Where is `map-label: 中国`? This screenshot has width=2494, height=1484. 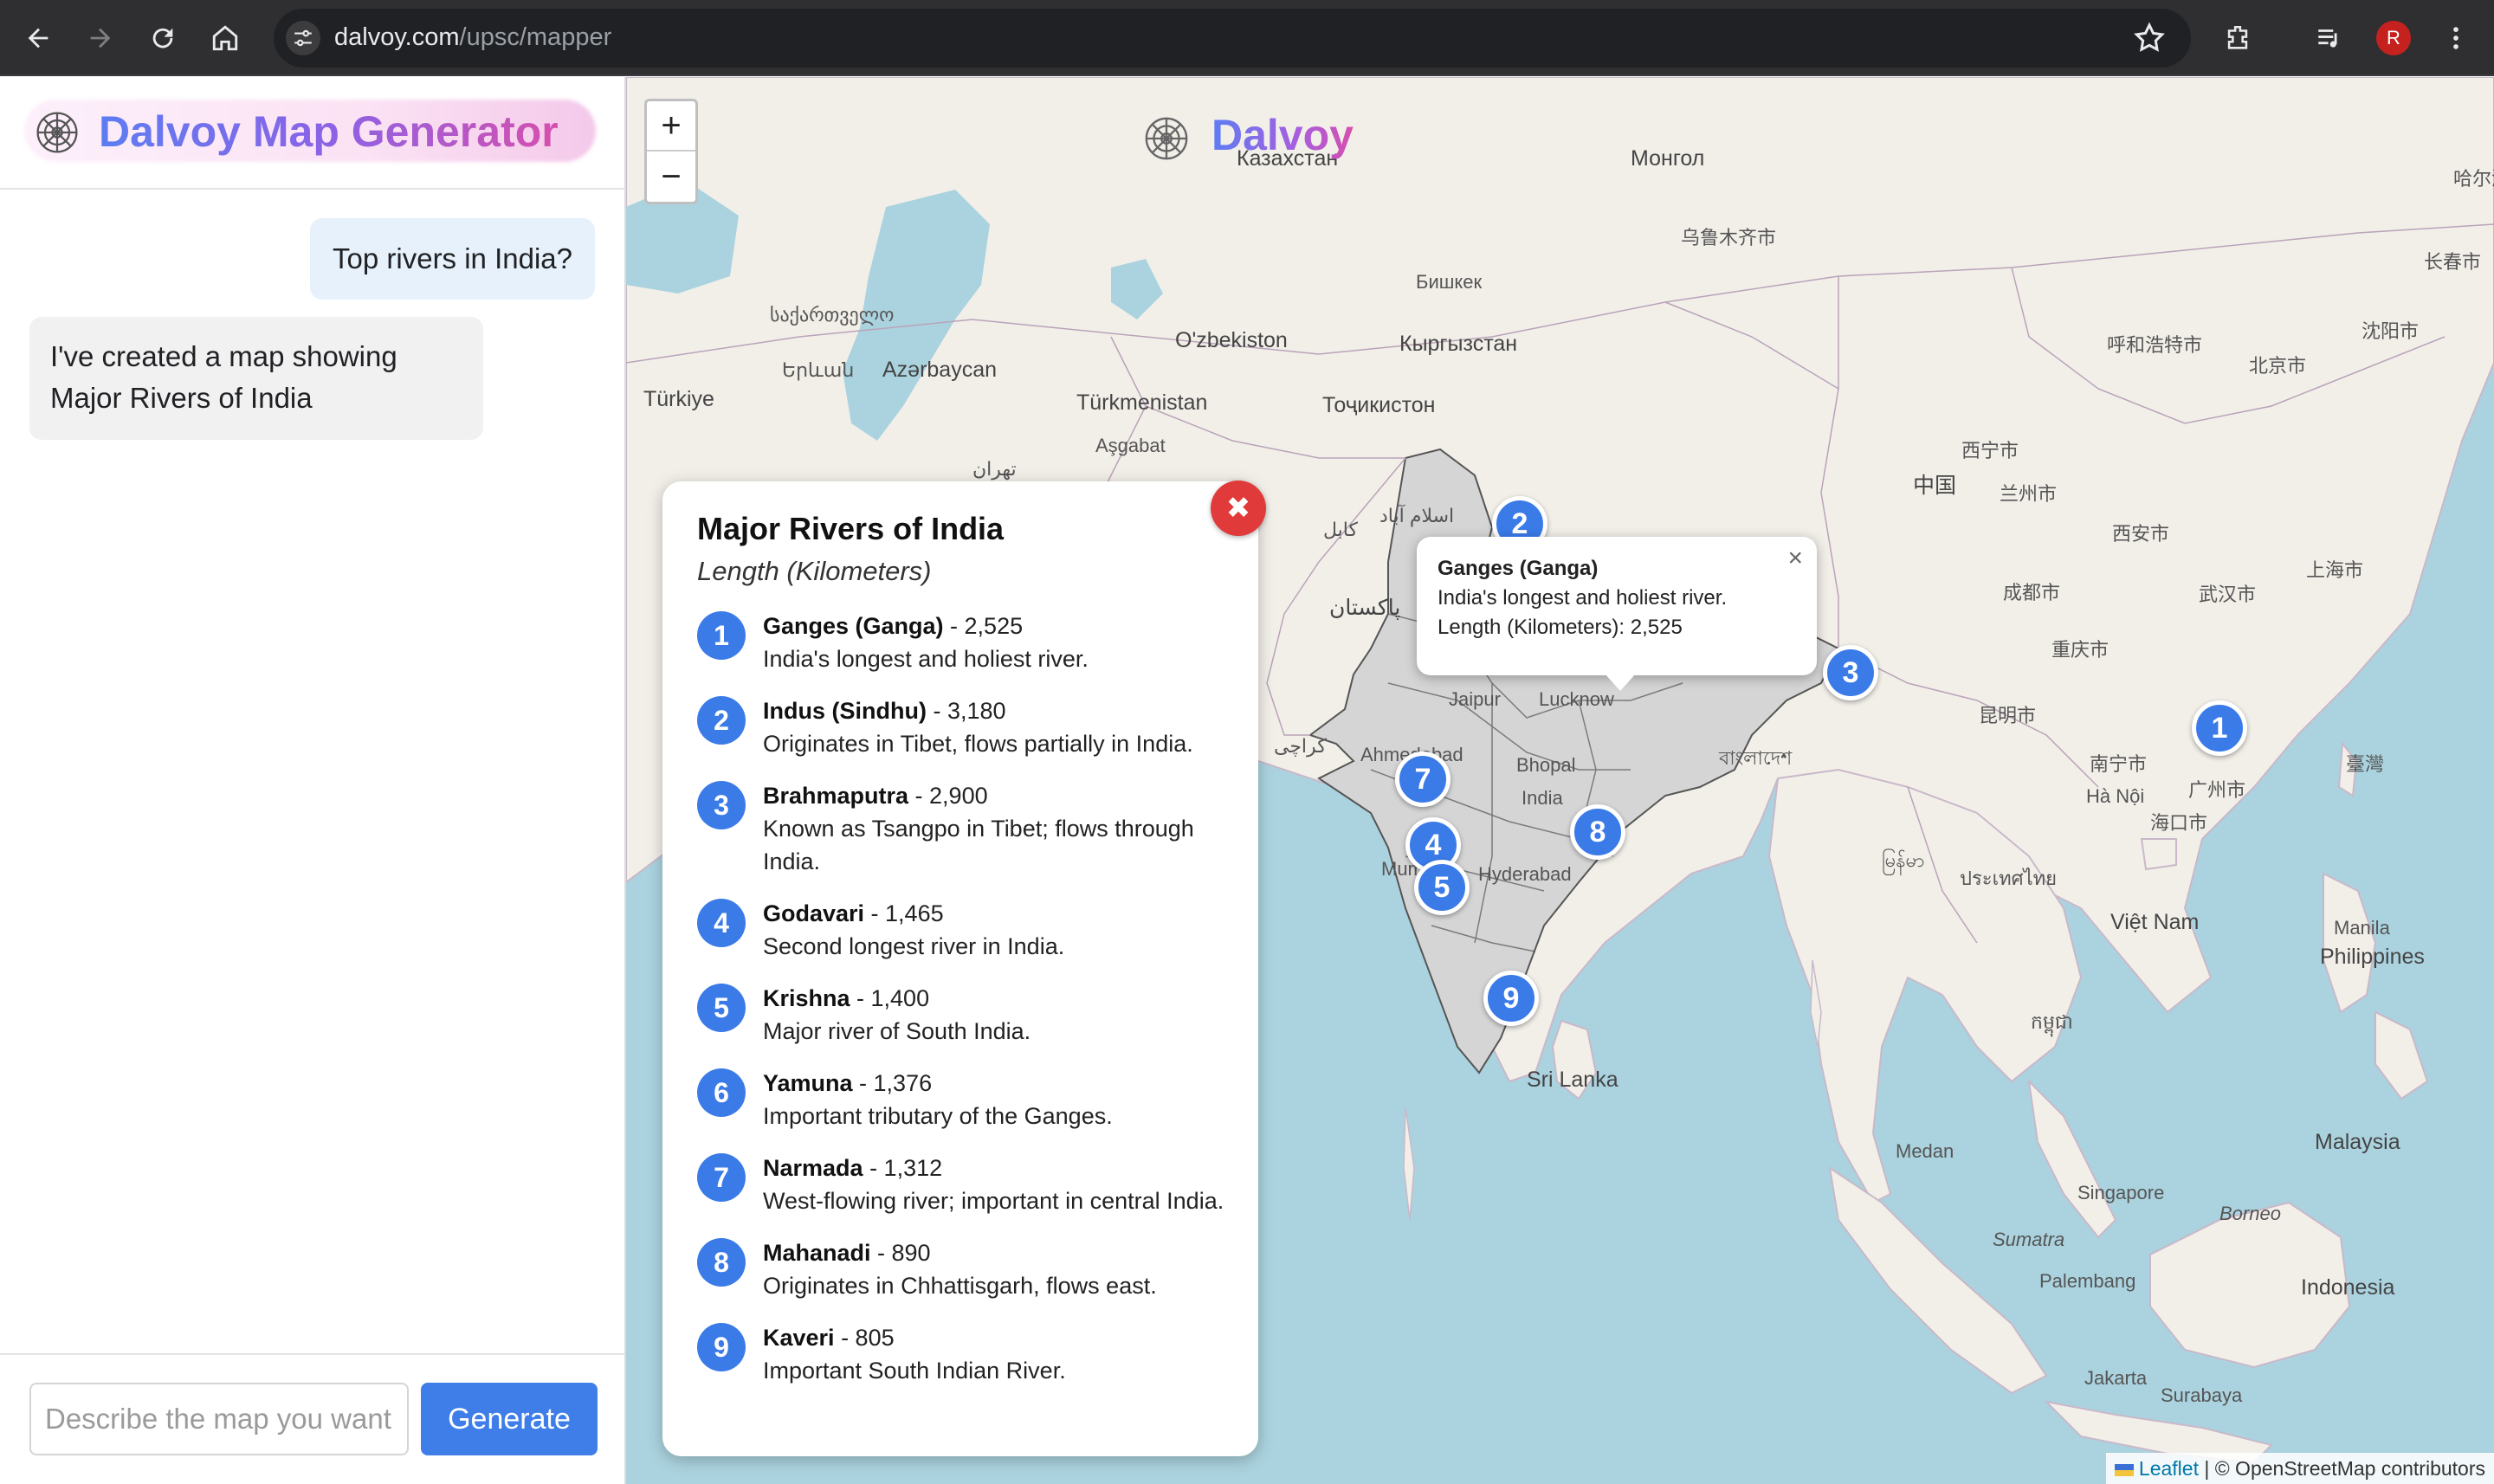 map-label: 中国 is located at coordinates (1935, 486).